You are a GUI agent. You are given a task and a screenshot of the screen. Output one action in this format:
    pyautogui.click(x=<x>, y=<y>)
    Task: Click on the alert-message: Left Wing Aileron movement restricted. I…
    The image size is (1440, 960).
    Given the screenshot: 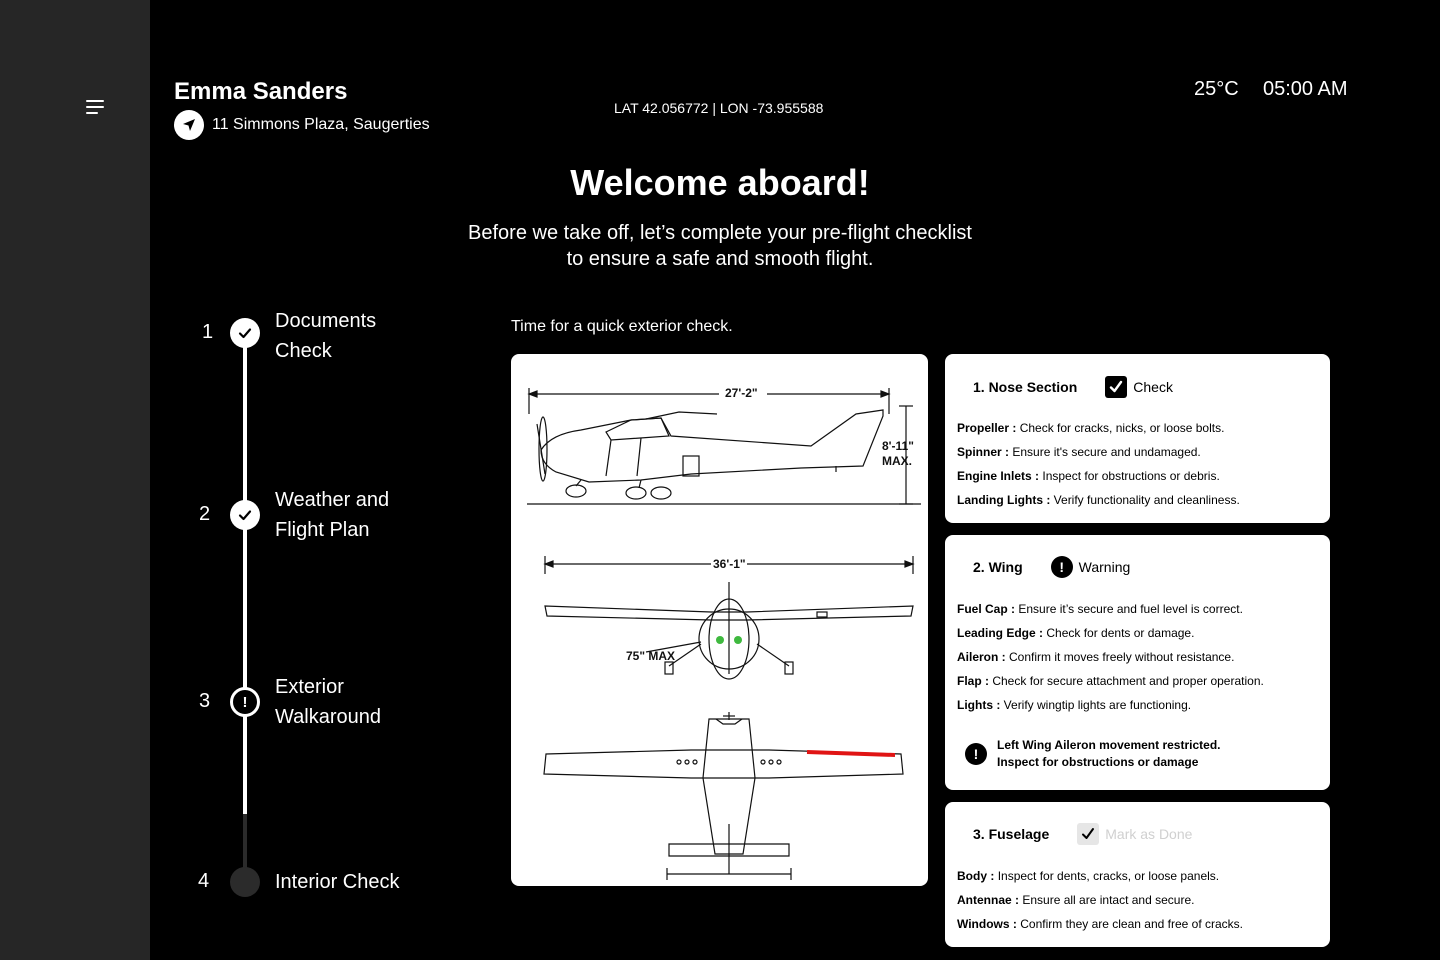 What is the action you would take?
    pyautogui.click(x=1108, y=754)
    